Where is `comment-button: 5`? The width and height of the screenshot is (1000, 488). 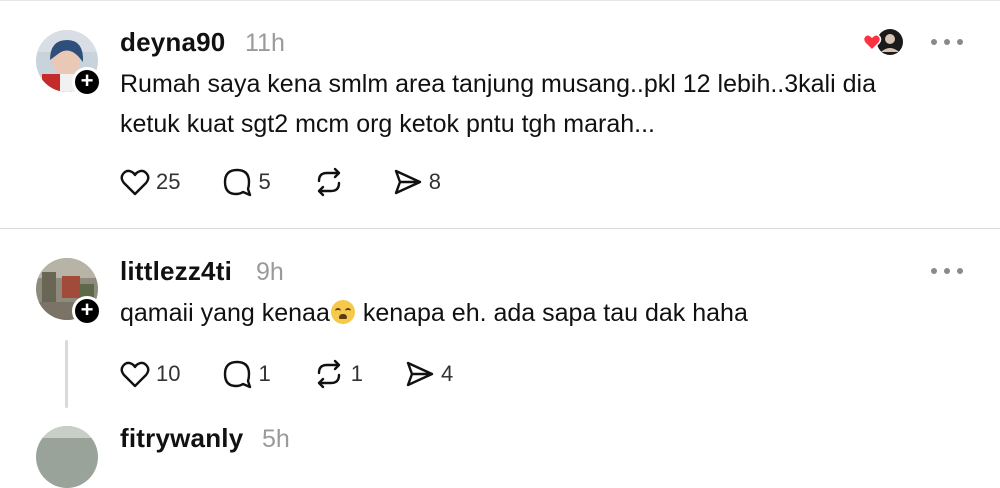 comment-button: 5 is located at coordinates (246, 182).